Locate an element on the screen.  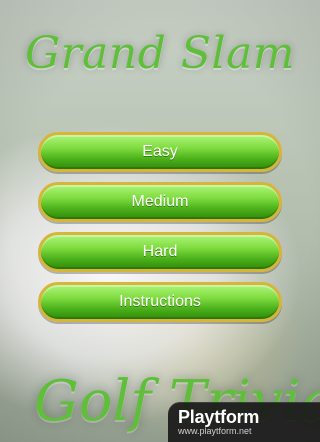
game-title-top: Grand Slam is located at coordinates (160, 53).